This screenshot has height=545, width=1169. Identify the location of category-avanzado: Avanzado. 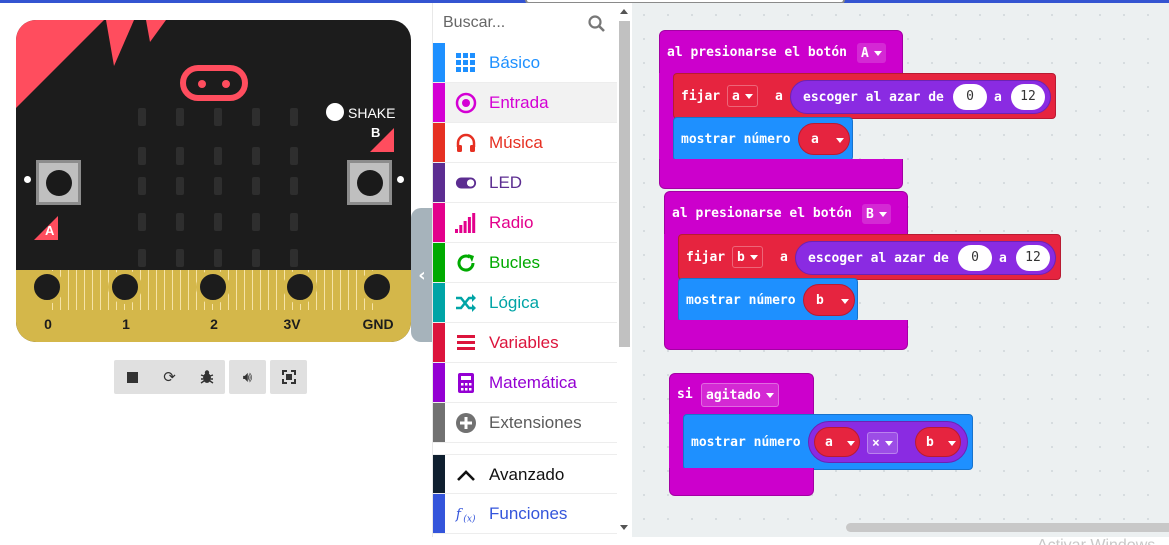
(525, 474).